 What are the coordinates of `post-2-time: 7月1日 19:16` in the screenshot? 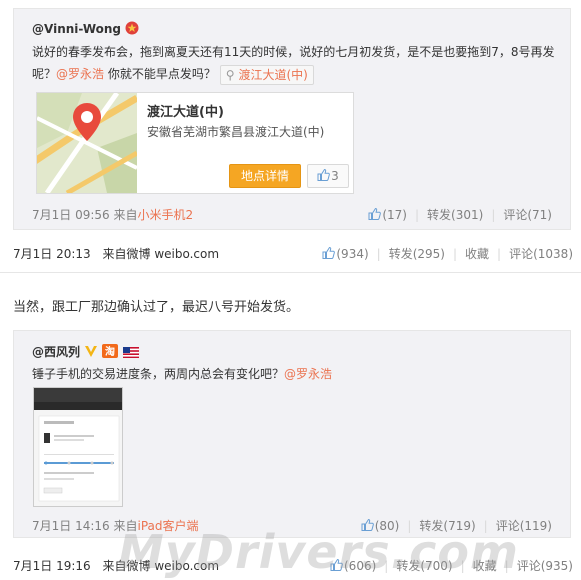 It's located at (52, 566).